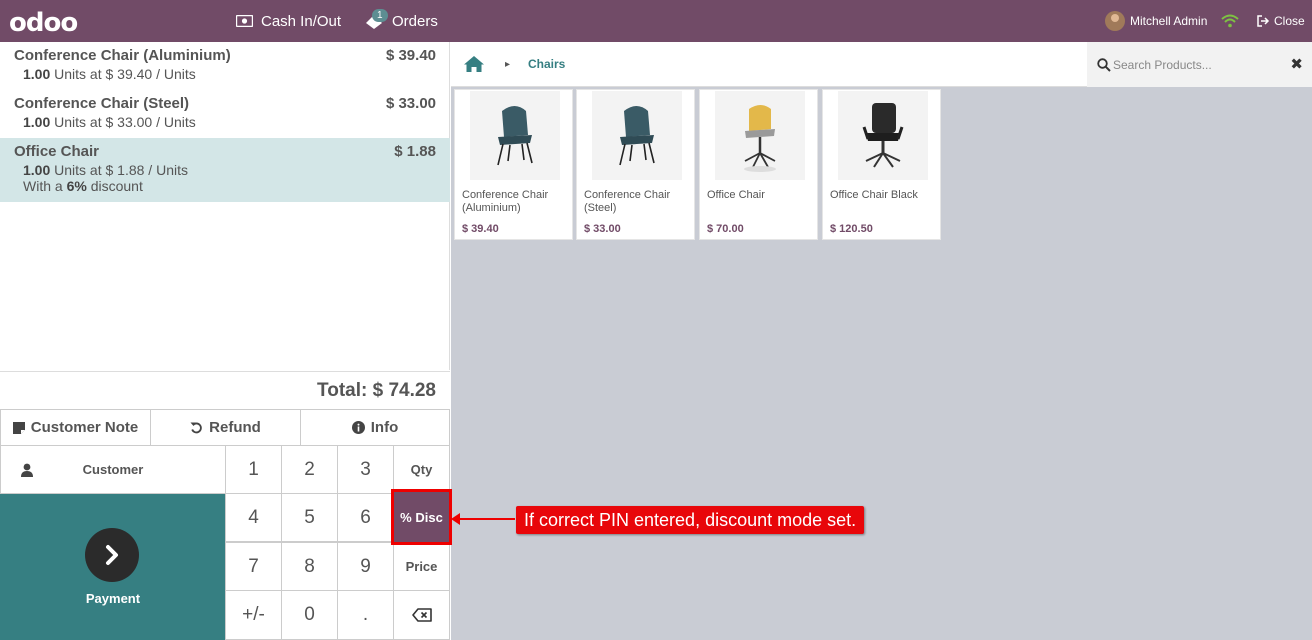 The width and height of the screenshot is (1312, 640). What do you see at coordinates (736, 195) in the screenshot?
I see `product-name: Office Chair` at bounding box center [736, 195].